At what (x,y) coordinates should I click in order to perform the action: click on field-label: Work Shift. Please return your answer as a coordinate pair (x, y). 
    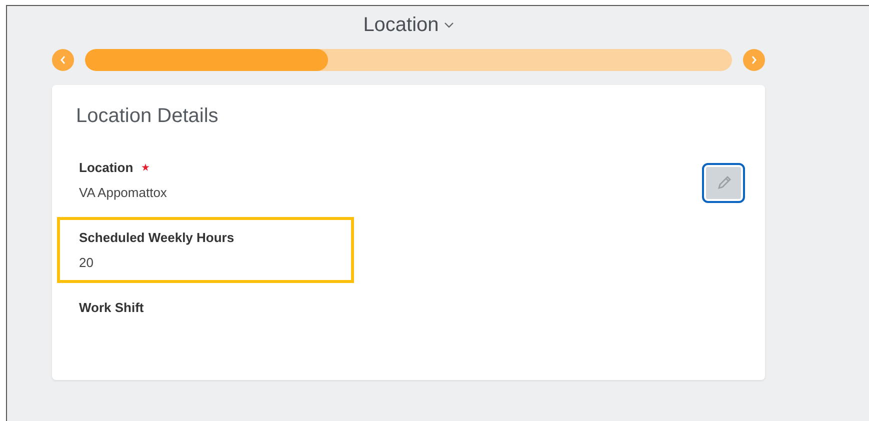
    Looking at the image, I should click on (111, 307).